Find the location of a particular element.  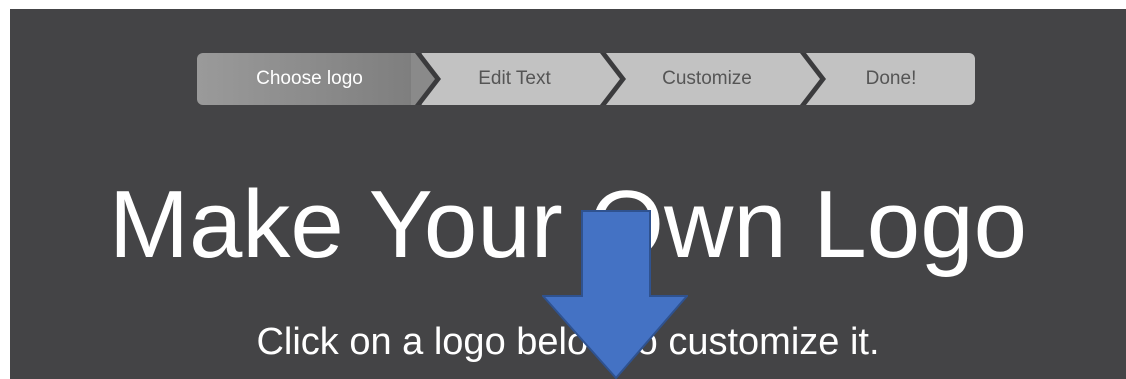

step-label: Done! is located at coordinates (891, 78).